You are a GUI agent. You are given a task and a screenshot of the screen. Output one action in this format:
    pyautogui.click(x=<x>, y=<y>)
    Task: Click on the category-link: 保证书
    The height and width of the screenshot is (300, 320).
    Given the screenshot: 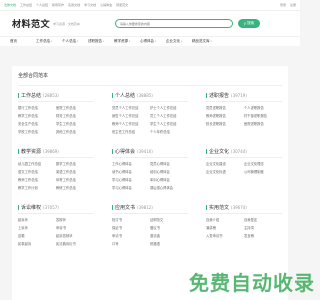 What is the action you would take?
    pyautogui.click(x=131, y=227)
    